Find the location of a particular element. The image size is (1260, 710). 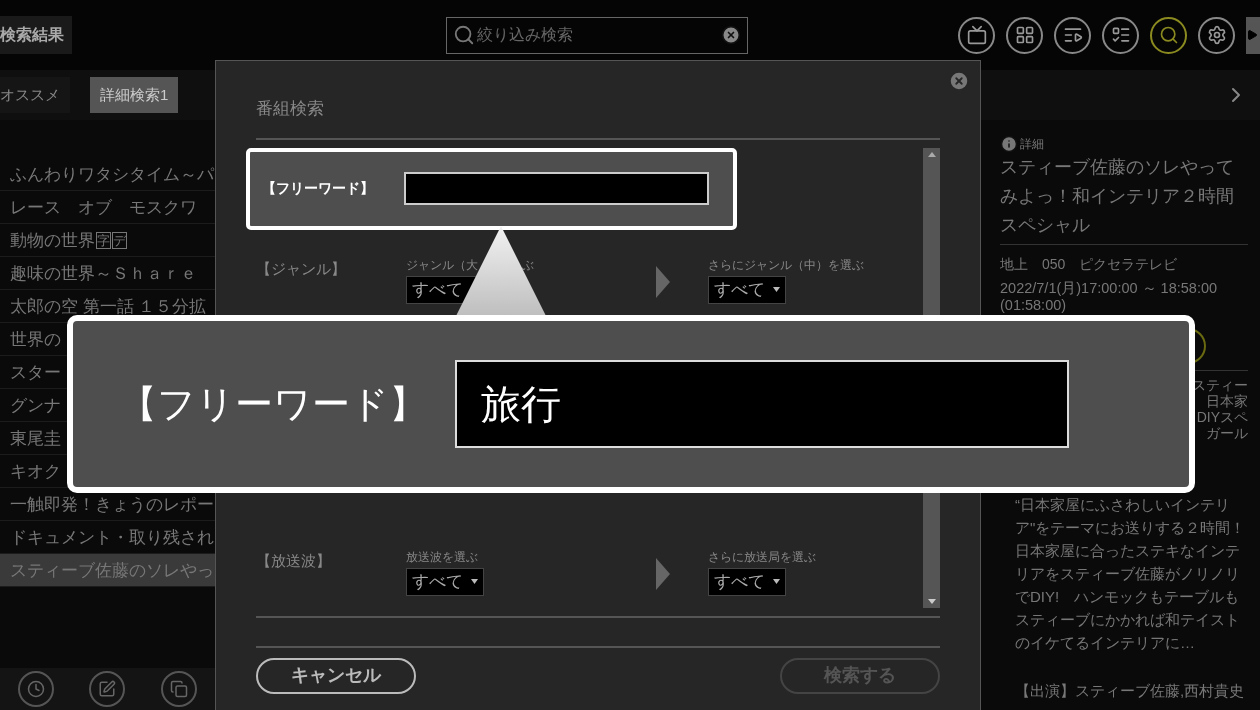

edit-button is located at coordinates (107, 689).